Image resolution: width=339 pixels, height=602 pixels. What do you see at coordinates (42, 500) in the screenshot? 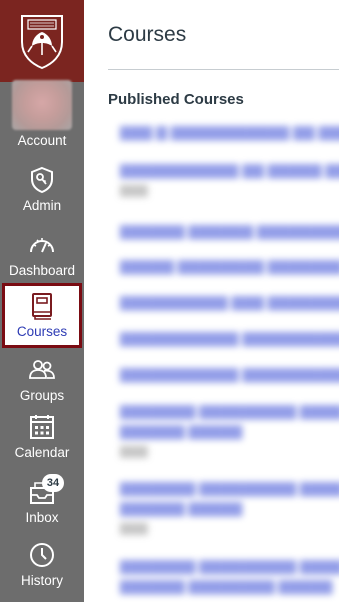
I see `nav-item-inbox: 34 Inbox` at bounding box center [42, 500].